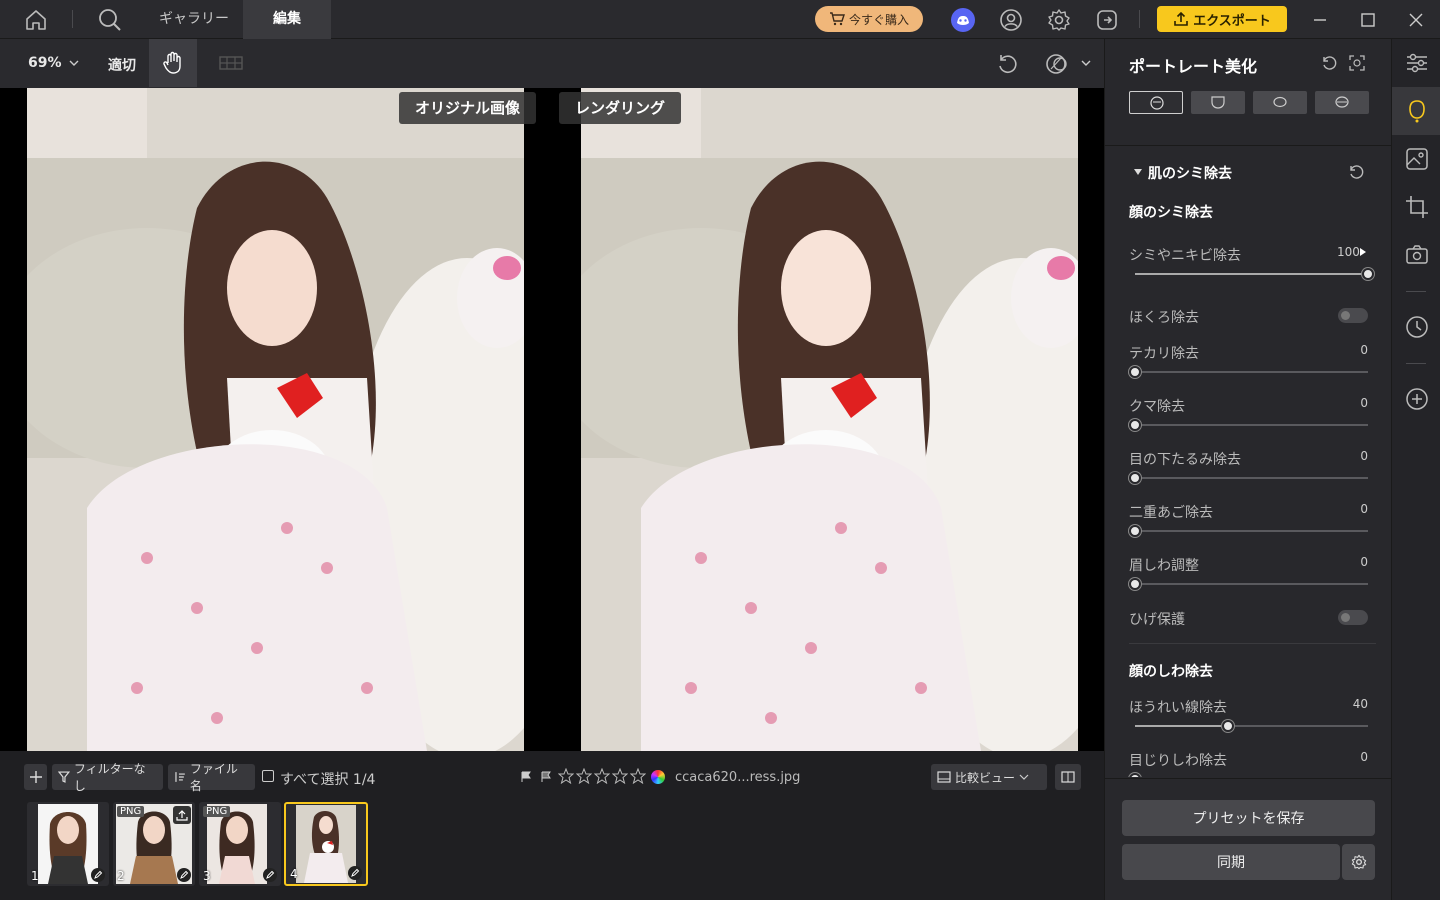 The image size is (1440, 900). I want to click on thumbnail: 1, so click(68, 844).